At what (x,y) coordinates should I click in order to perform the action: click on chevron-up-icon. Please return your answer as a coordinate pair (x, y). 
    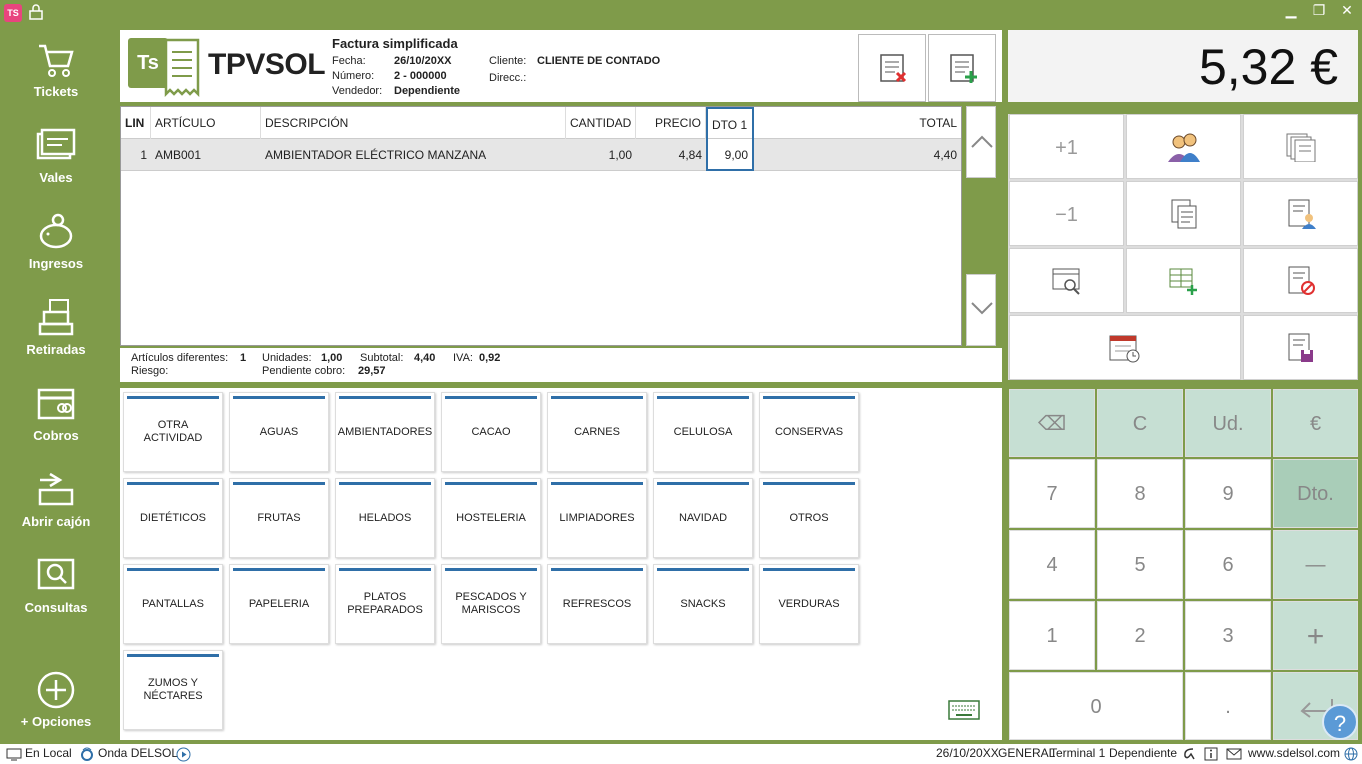
    Looking at the image, I should click on (982, 141).